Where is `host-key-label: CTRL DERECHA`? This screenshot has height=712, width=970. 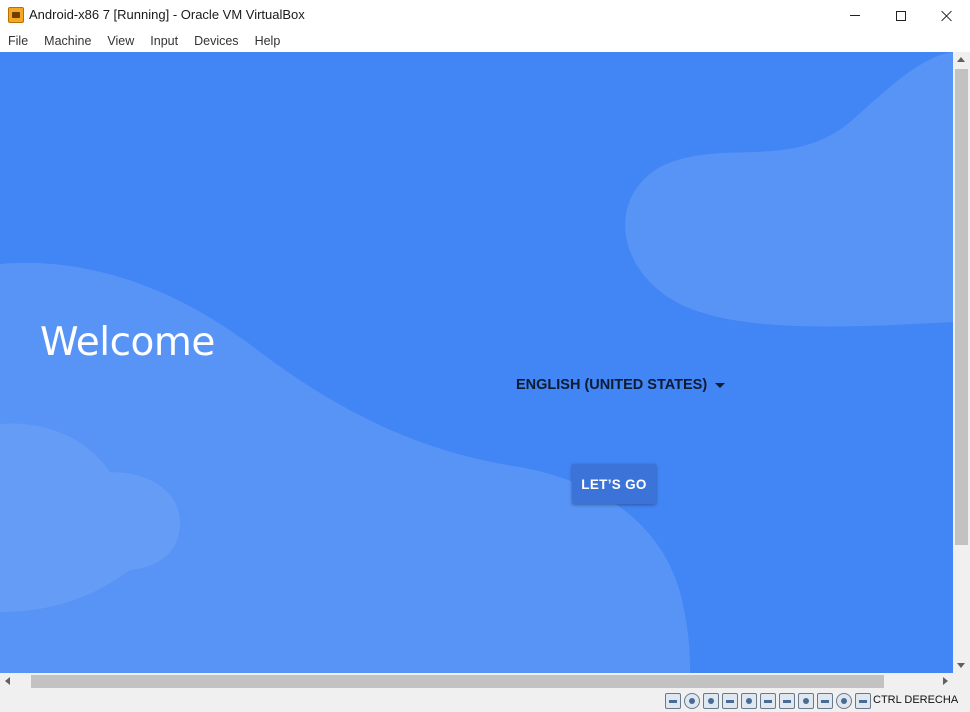
host-key-label: CTRL DERECHA is located at coordinates (916, 700).